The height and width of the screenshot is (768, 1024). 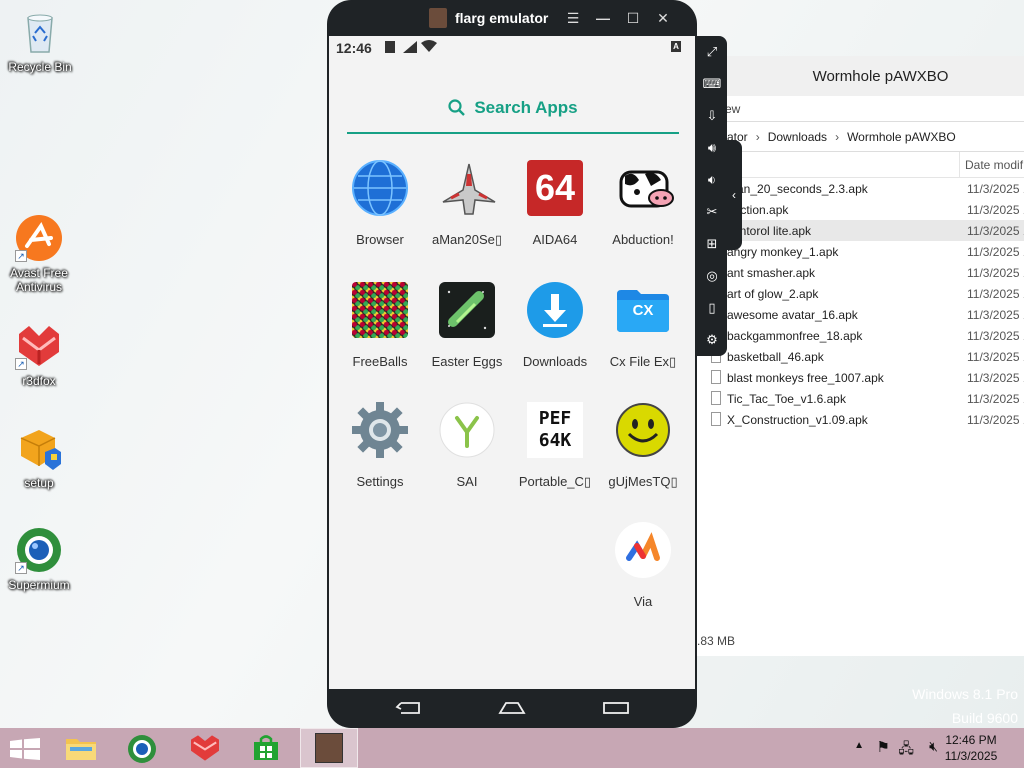 What do you see at coordinates (734, 195) in the screenshot?
I see `collapse-sidebar-icon: ‹` at bounding box center [734, 195].